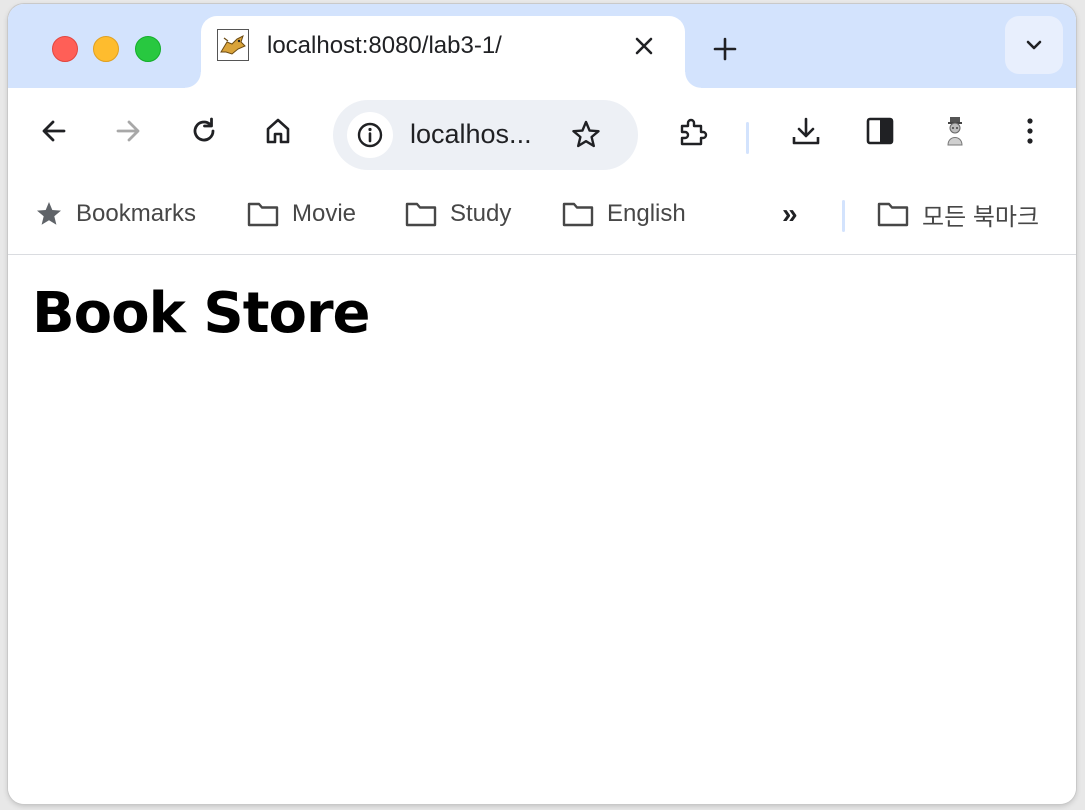 This screenshot has height=810, width=1085. I want to click on bookmark-folder-english: English, so click(623, 214).